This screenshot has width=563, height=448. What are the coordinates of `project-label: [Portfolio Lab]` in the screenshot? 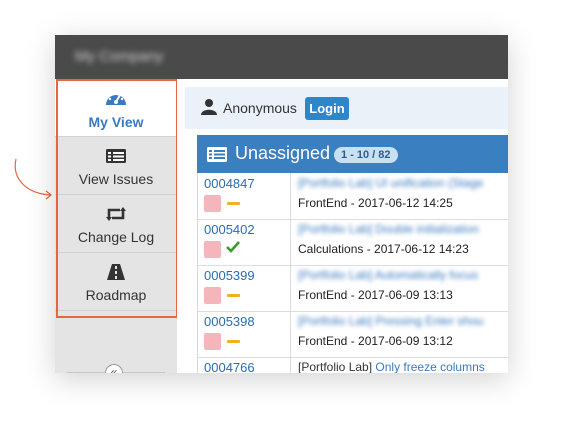 It's located at (335, 366).